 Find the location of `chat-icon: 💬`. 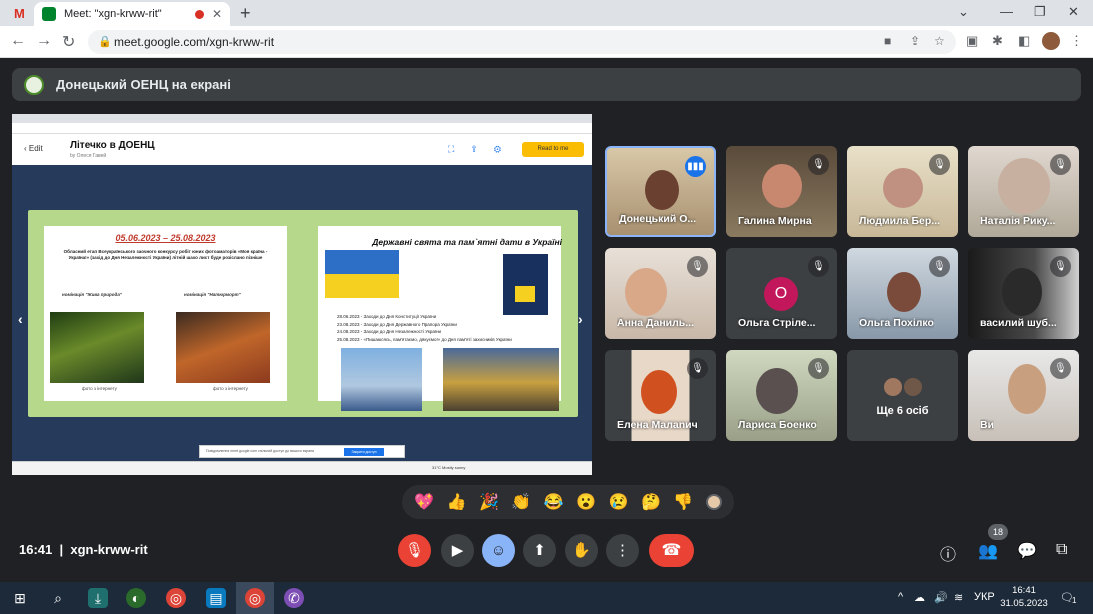

chat-icon: 💬 is located at coordinates (1027, 551).